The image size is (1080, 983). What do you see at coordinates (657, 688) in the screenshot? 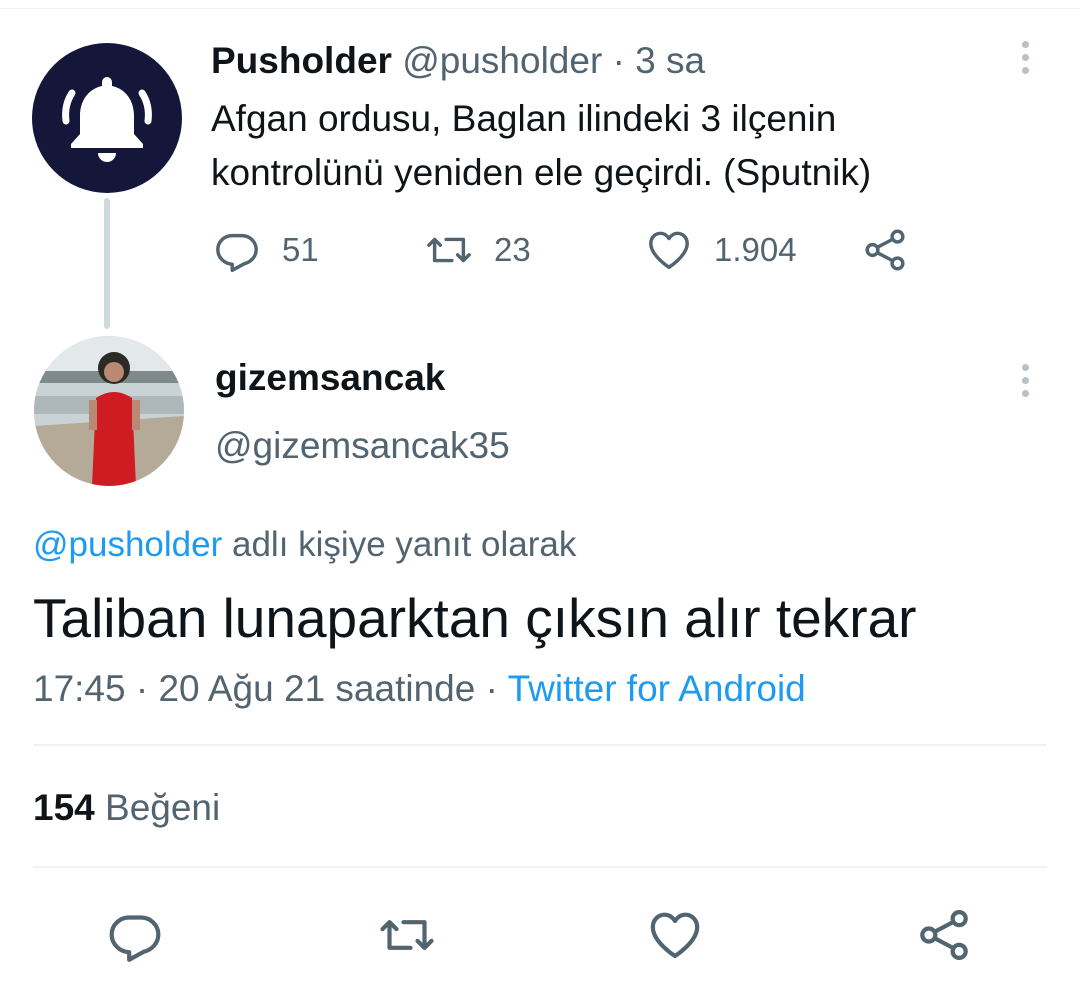
I see `tweet-source-link: Twitter for Android` at bounding box center [657, 688].